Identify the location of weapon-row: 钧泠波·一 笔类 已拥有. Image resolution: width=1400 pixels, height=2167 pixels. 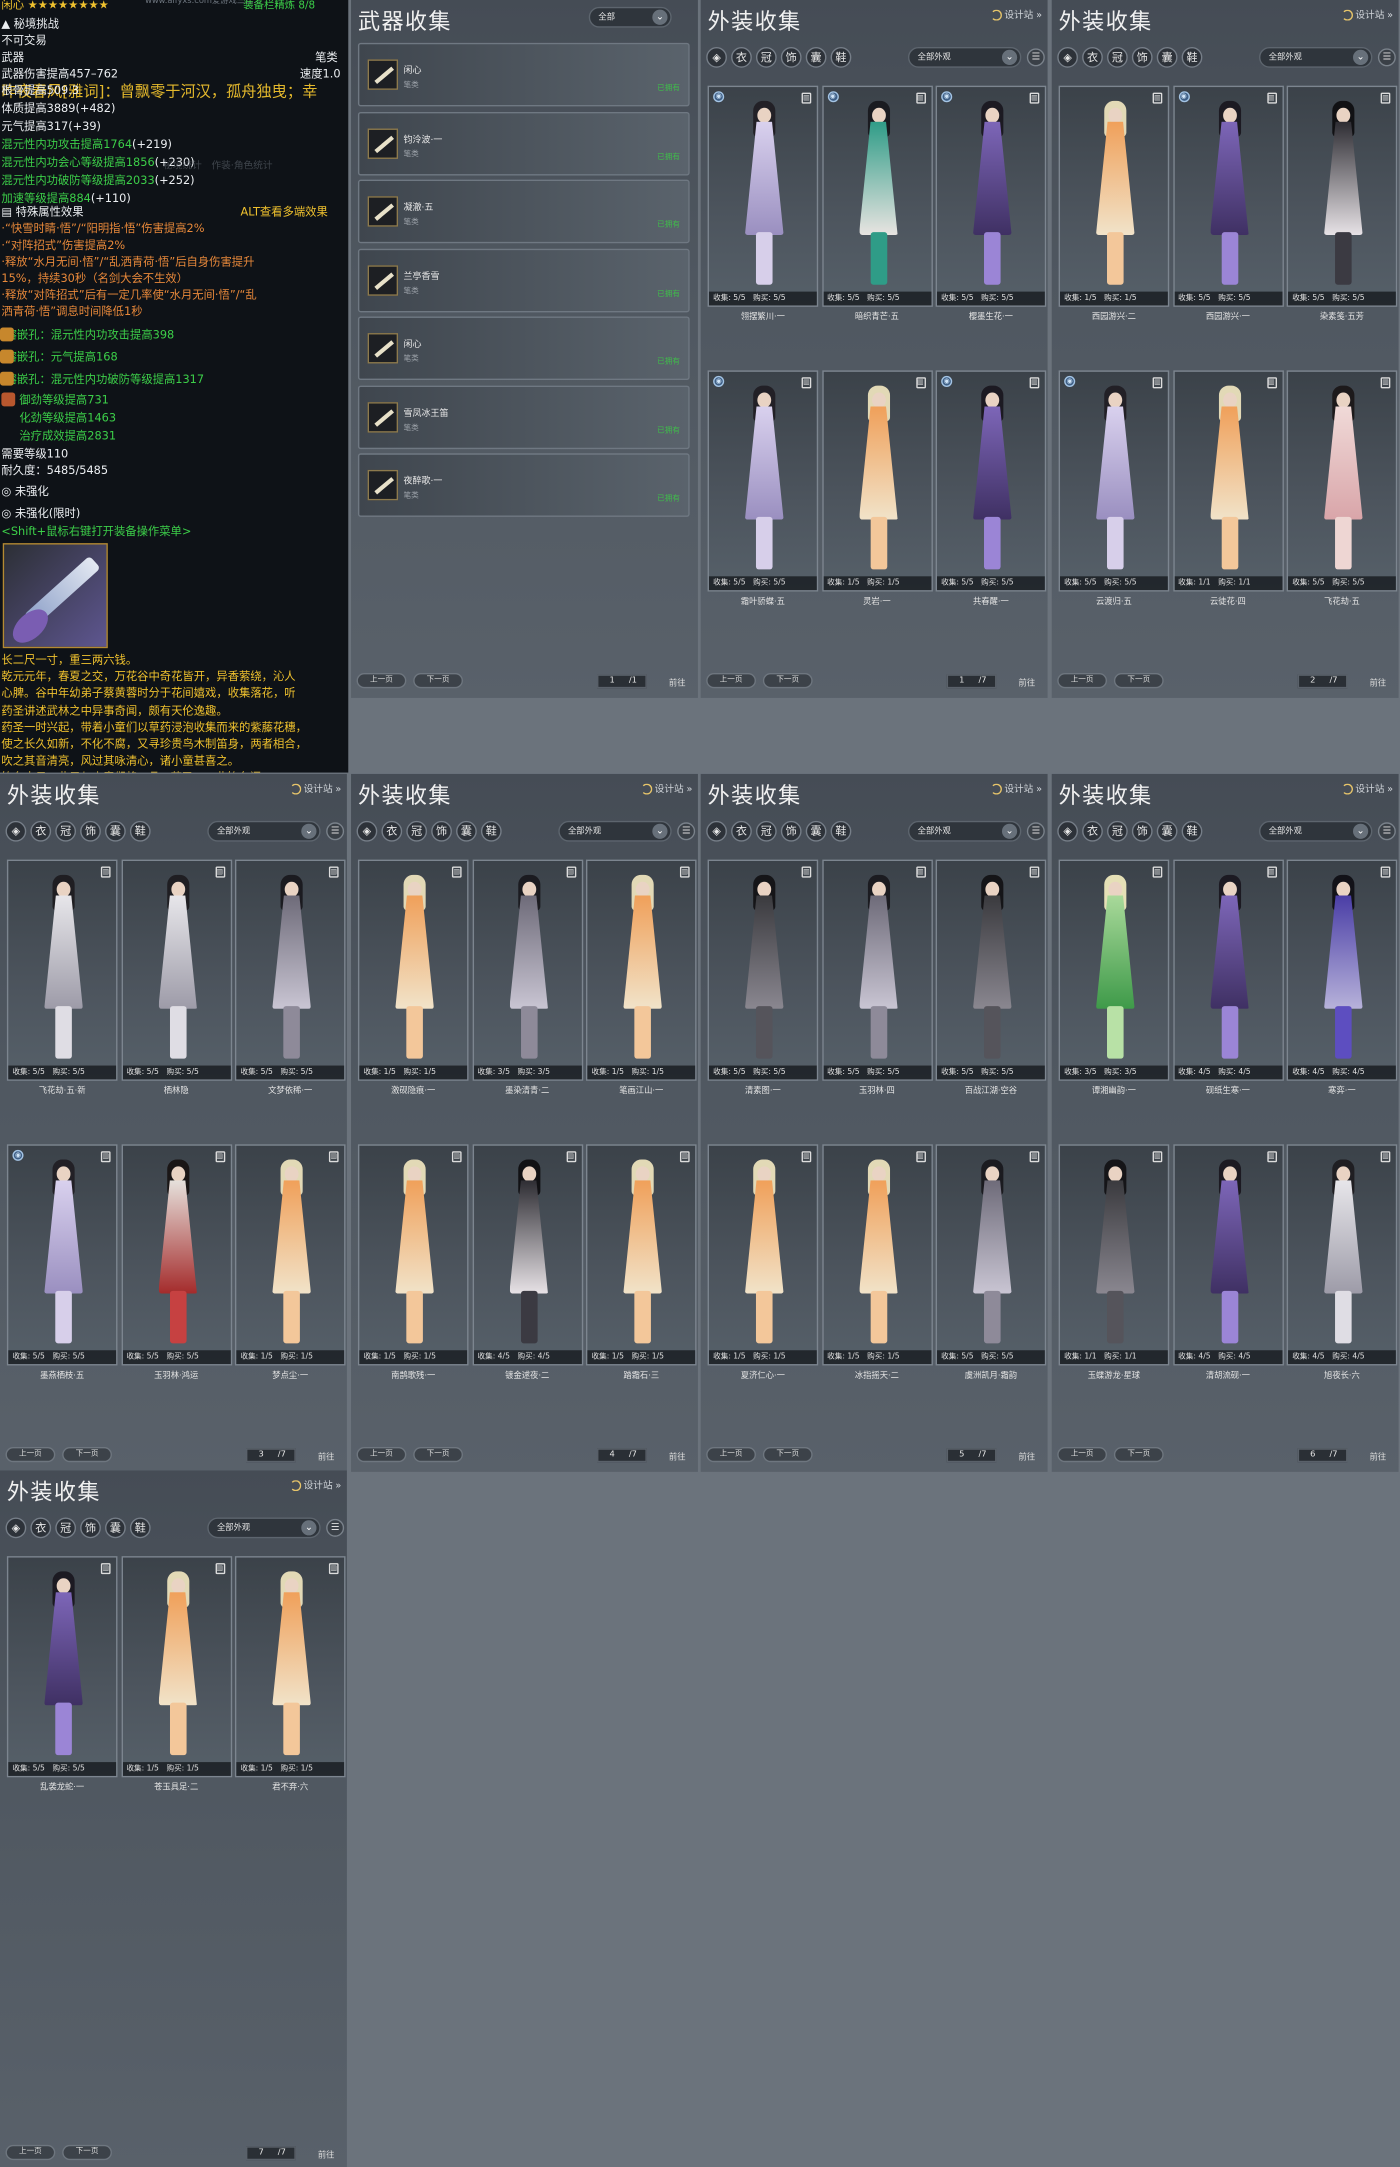
(523, 143).